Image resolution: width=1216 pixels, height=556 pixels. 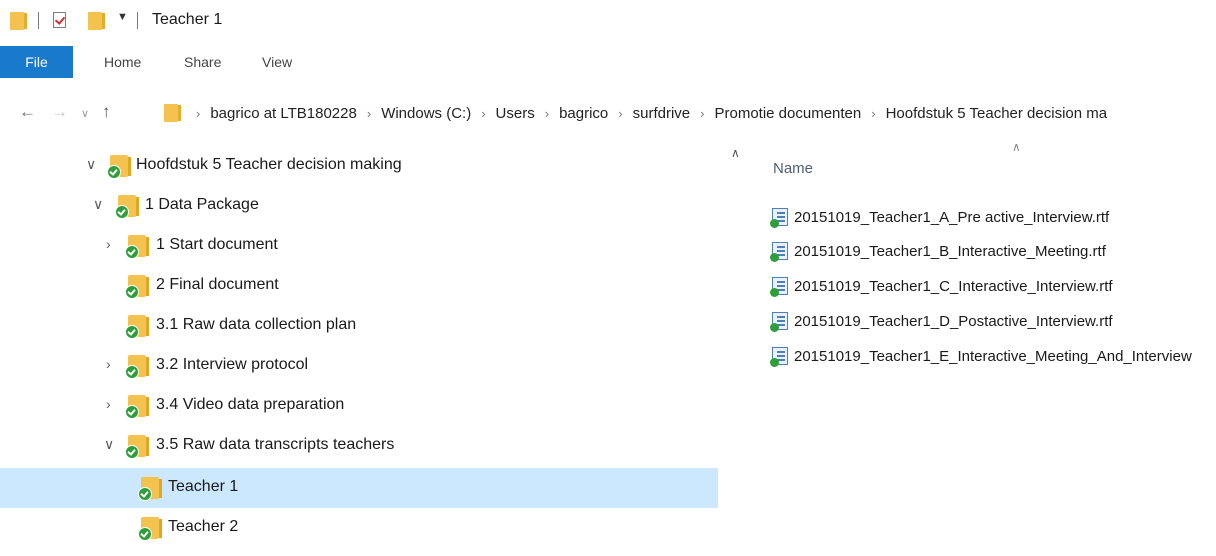 I want to click on back-arrow-icon: ←, so click(x=27, y=112).